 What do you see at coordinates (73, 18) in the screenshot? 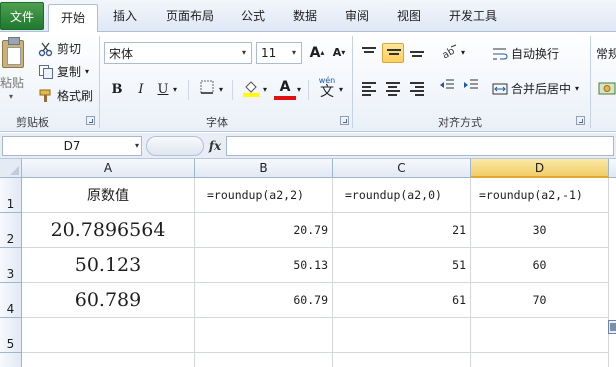
I see `tab-home: 开始` at bounding box center [73, 18].